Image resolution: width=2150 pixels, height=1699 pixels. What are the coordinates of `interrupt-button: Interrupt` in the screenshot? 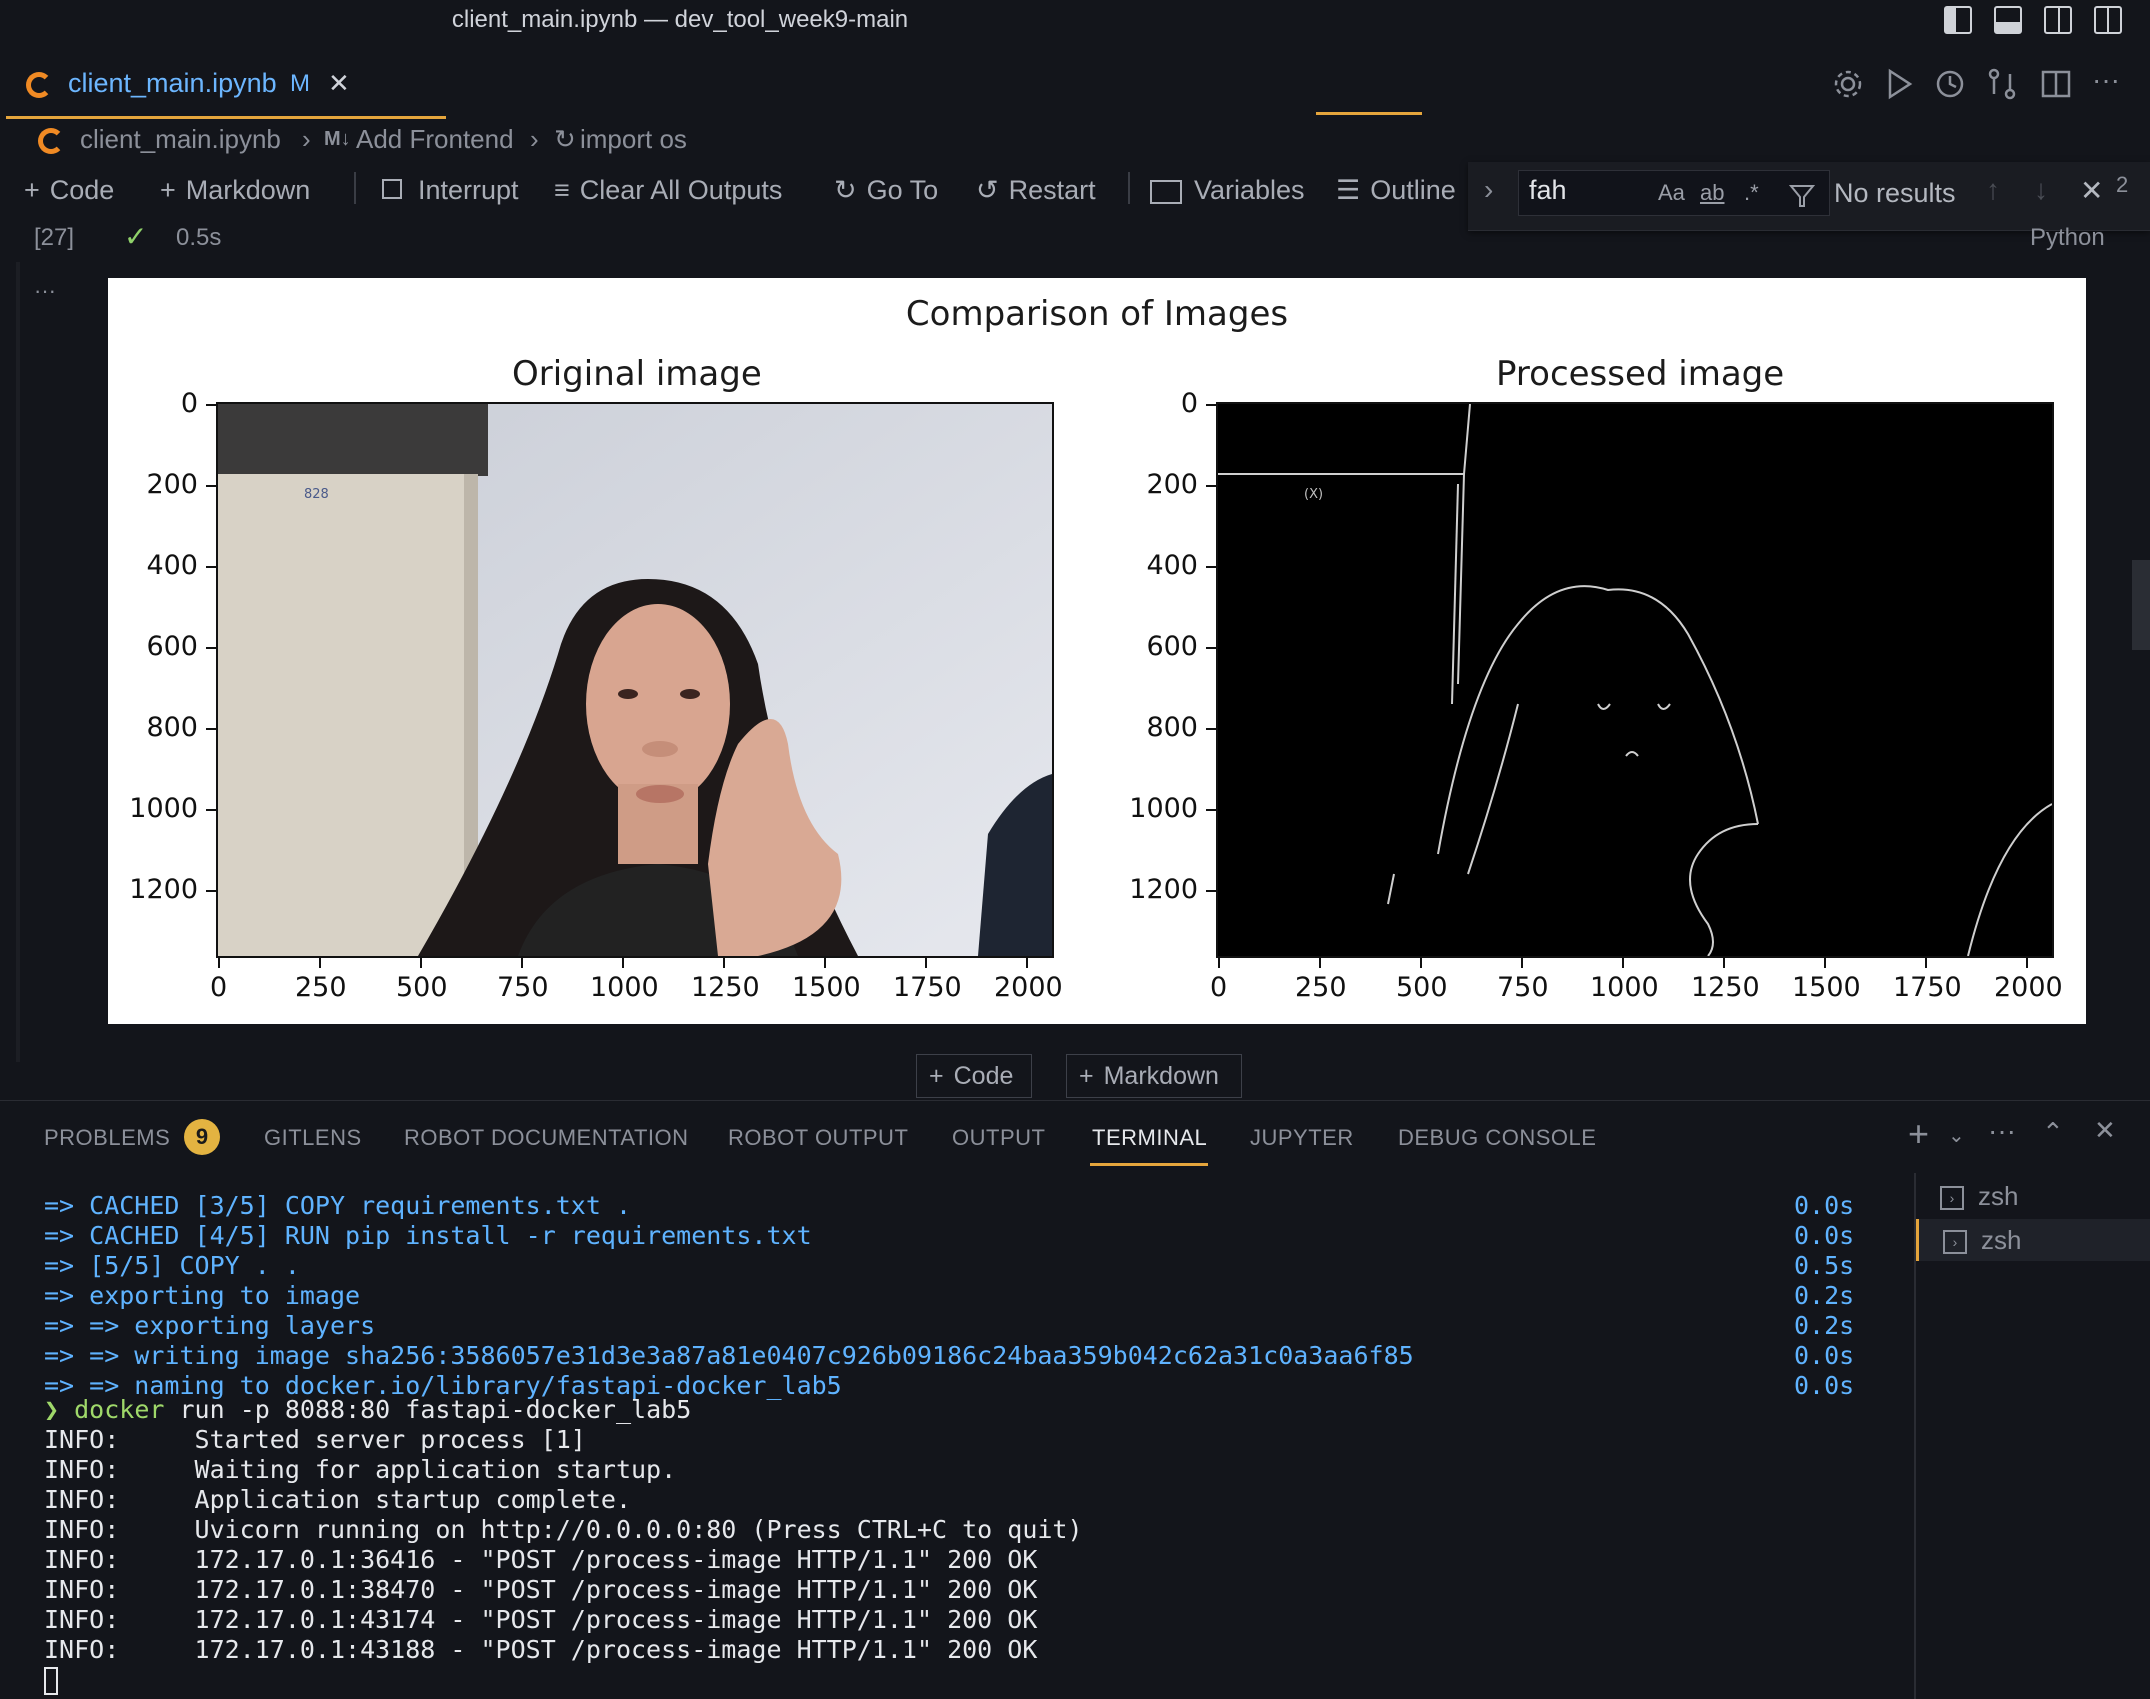 It's located at (450, 190).